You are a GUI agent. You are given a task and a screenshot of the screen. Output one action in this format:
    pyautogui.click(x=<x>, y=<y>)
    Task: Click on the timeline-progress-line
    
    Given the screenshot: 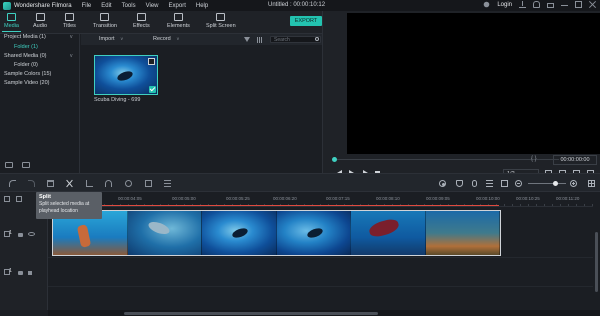 What is the action you would take?
    pyautogui.click(x=275, y=205)
    